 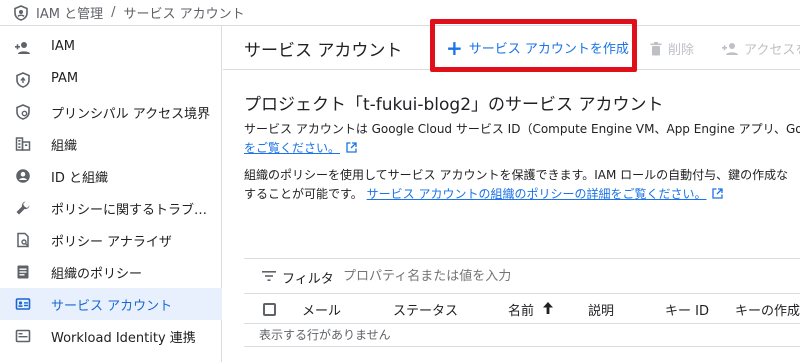 I want to click on create-button-label: サービス アカウントを作成, so click(x=548, y=49).